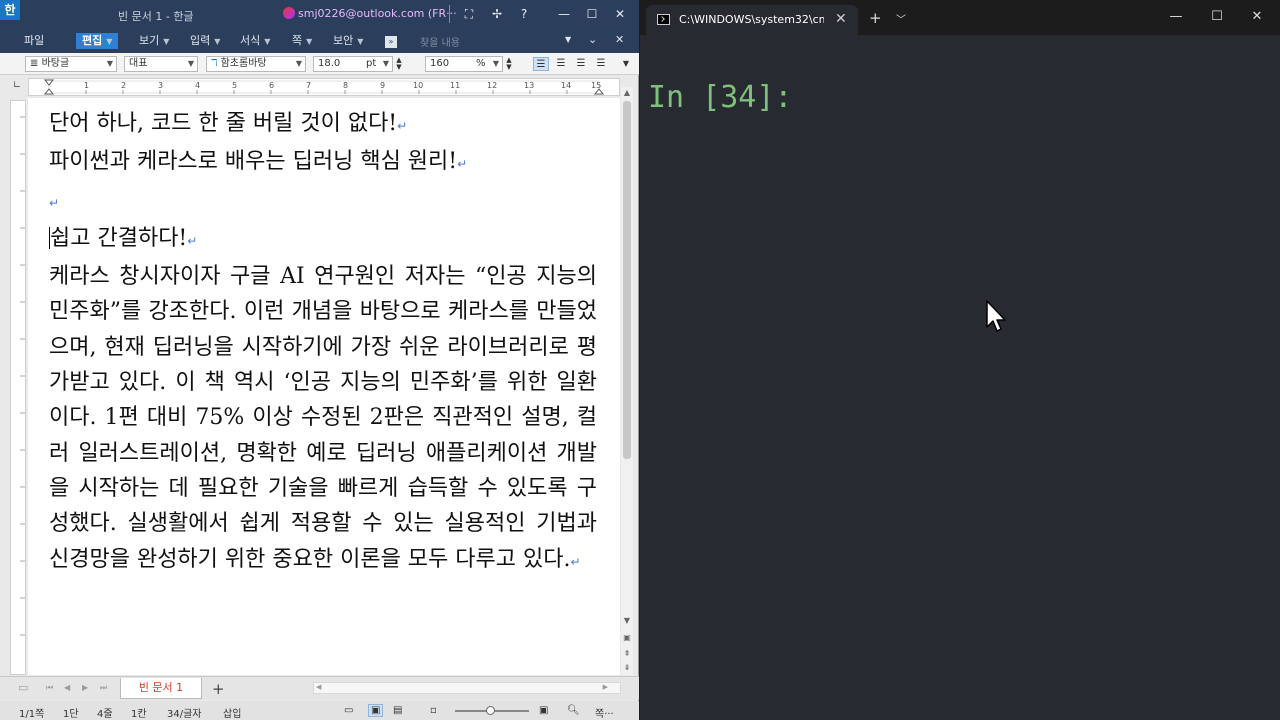  What do you see at coordinates (271, 85) in the screenshot?
I see `svg-text: 6` at bounding box center [271, 85].